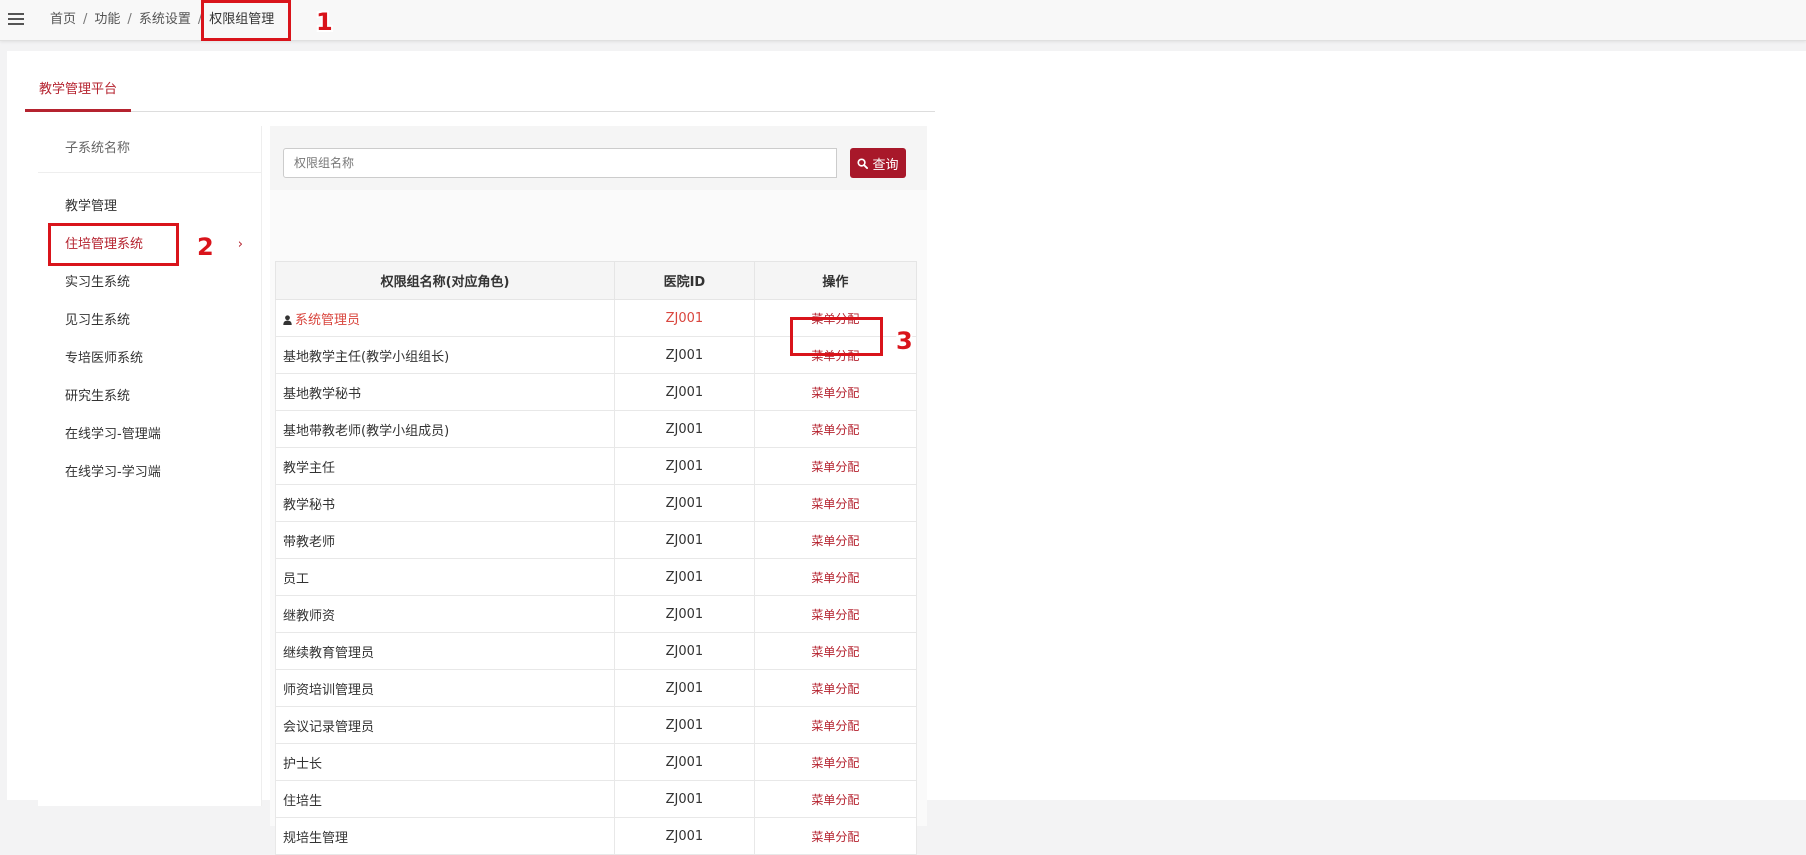 This screenshot has height=855, width=1806. What do you see at coordinates (309, 468) in the screenshot?
I see `group-name: 教学主任` at bounding box center [309, 468].